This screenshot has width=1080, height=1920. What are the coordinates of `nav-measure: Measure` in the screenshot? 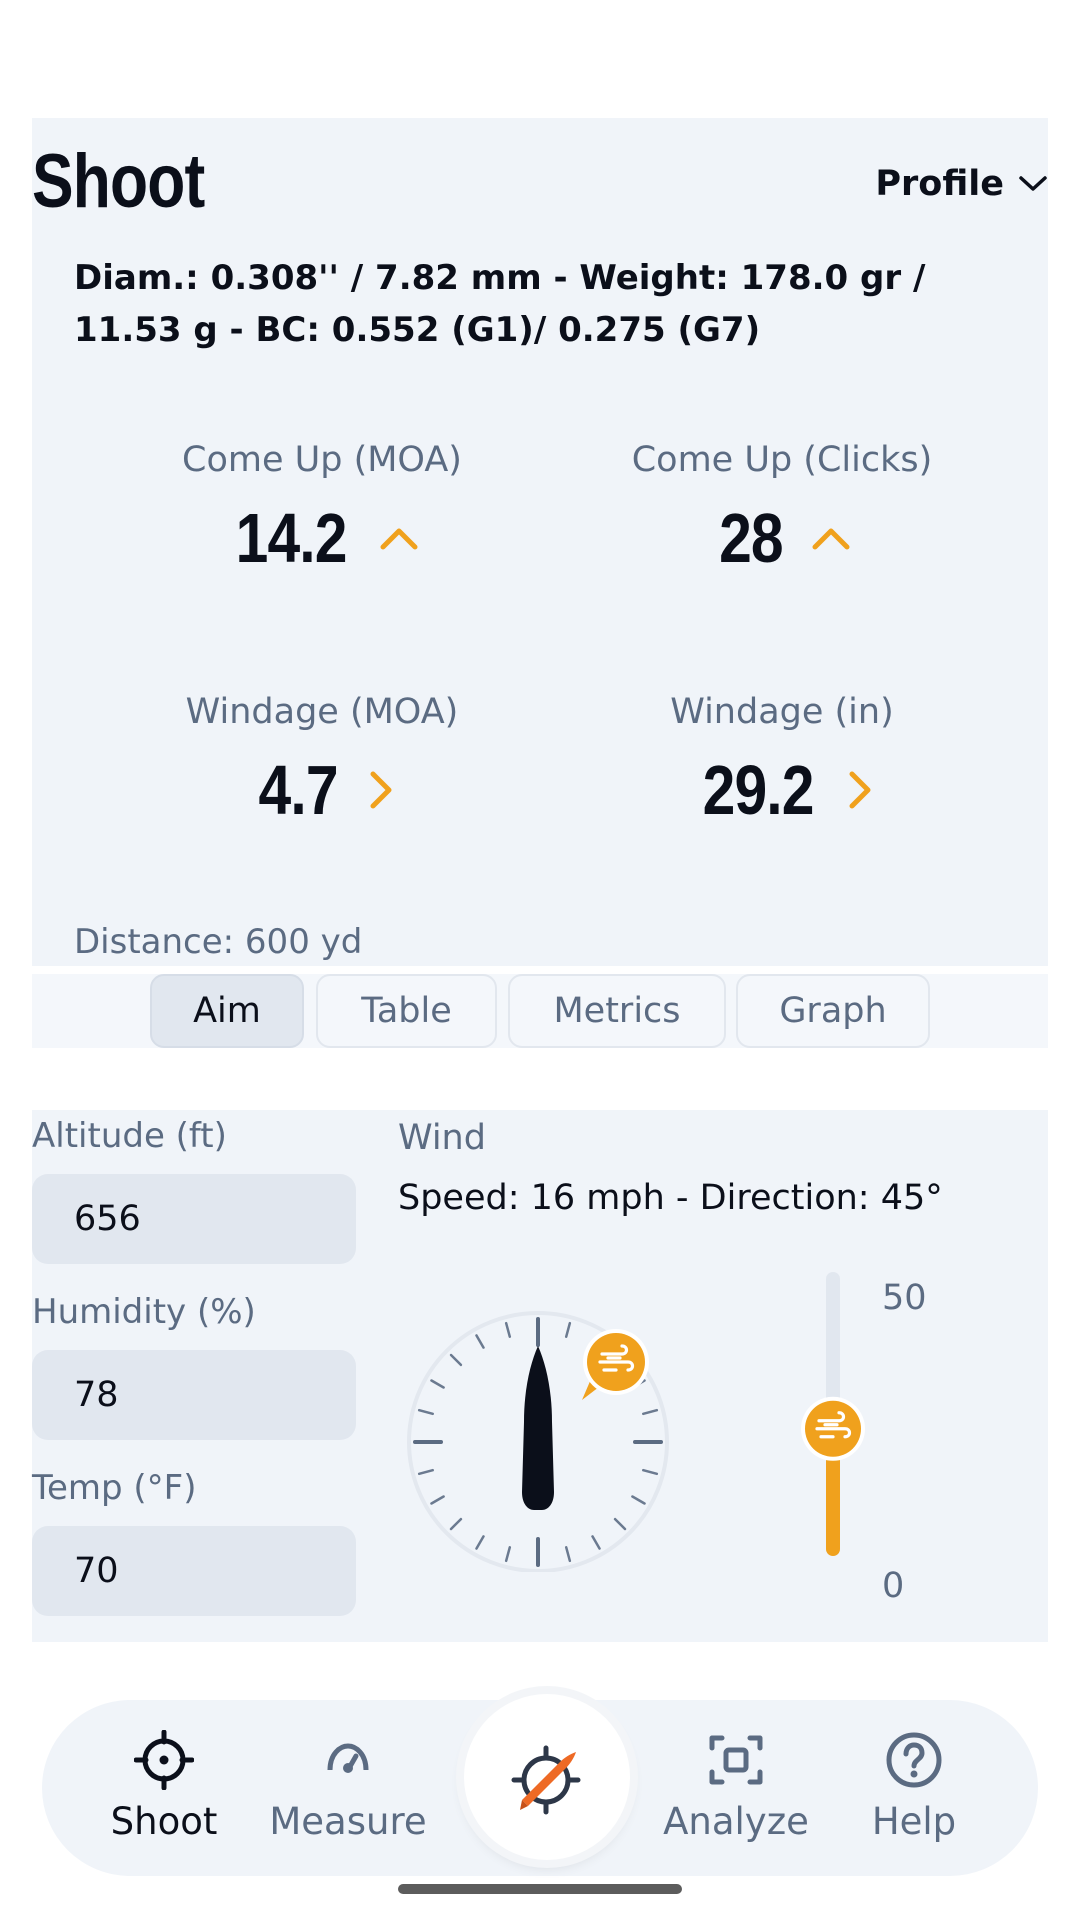 It's located at (348, 1786).